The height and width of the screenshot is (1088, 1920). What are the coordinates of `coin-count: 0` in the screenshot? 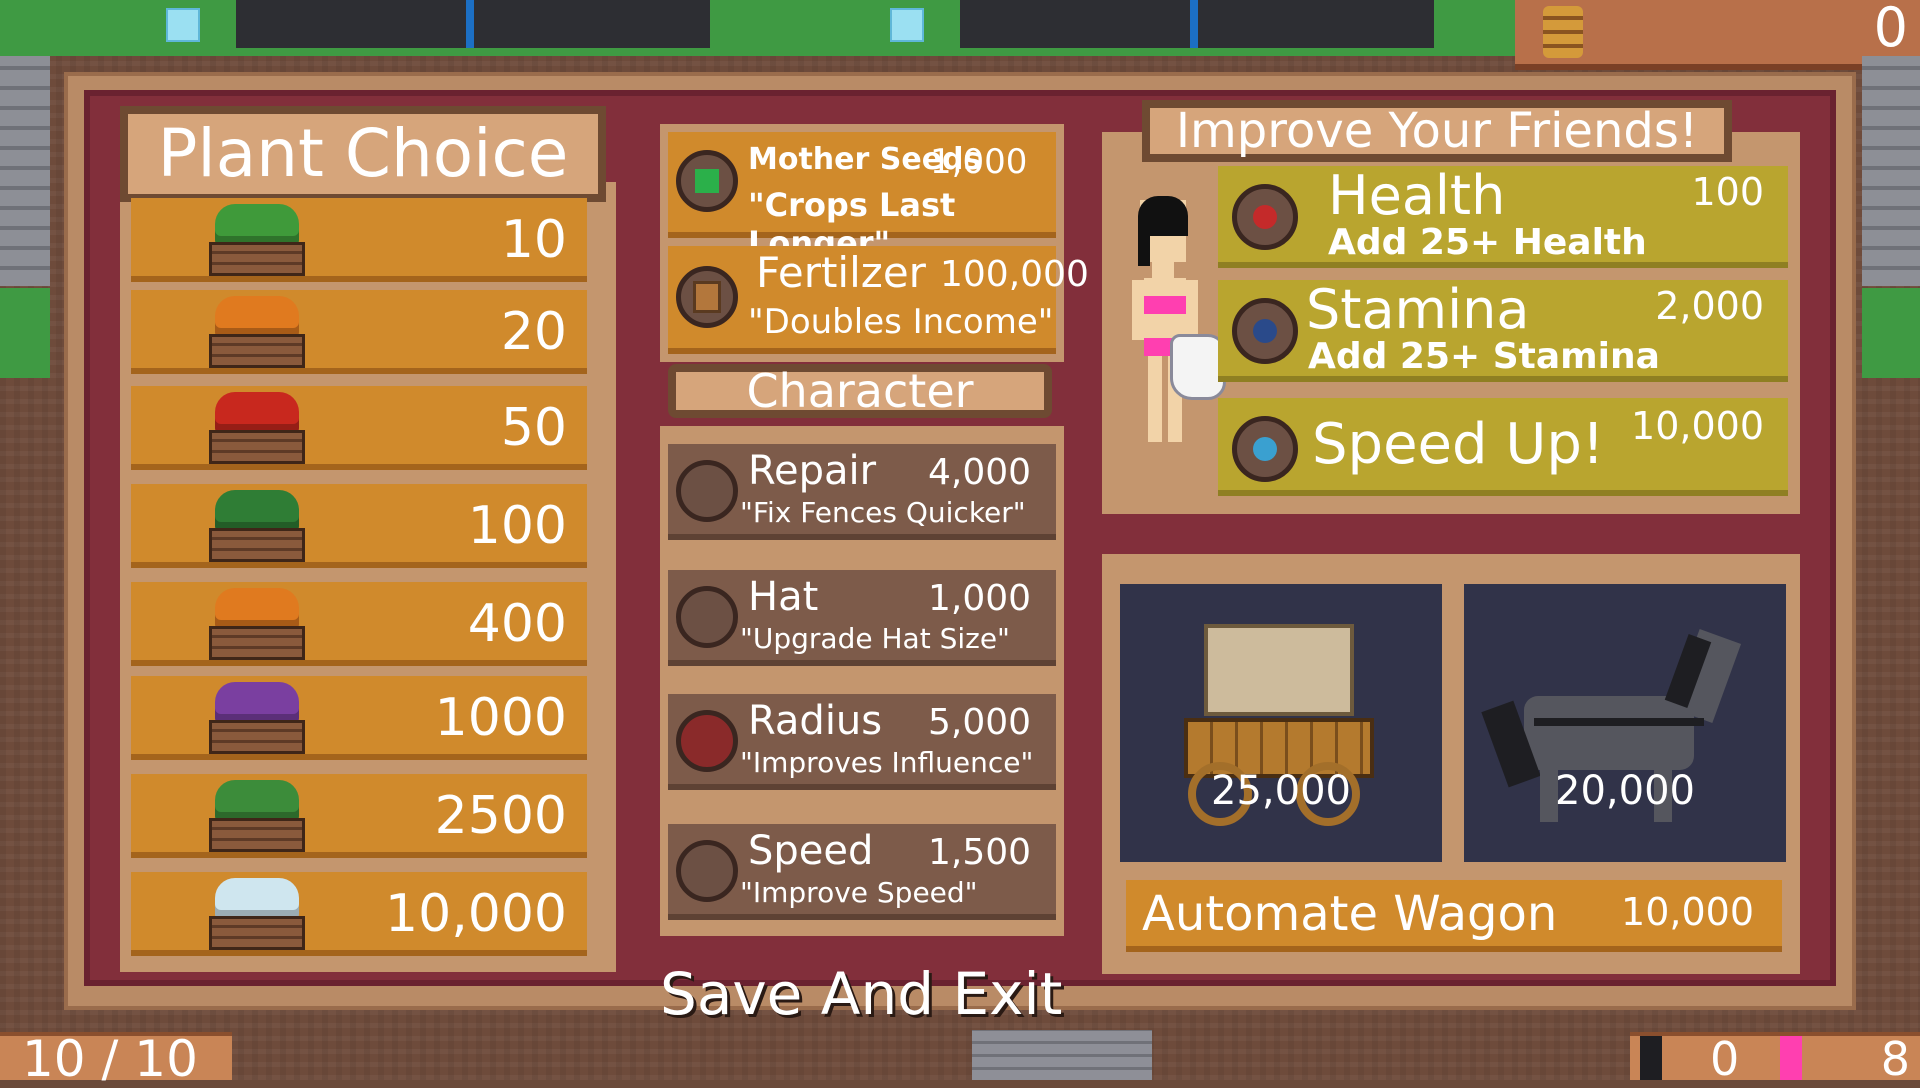 It's located at (1890, 29).